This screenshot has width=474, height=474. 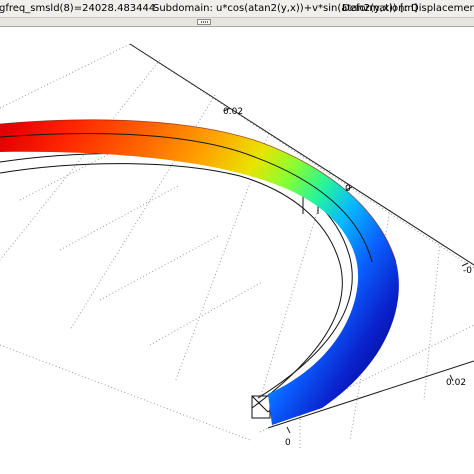 What do you see at coordinates (78, 8) in the screenshot?
I see `eigenfrequency-label: gfreq_smsld(8)=24028.483444` at bounding box center [78, 8].